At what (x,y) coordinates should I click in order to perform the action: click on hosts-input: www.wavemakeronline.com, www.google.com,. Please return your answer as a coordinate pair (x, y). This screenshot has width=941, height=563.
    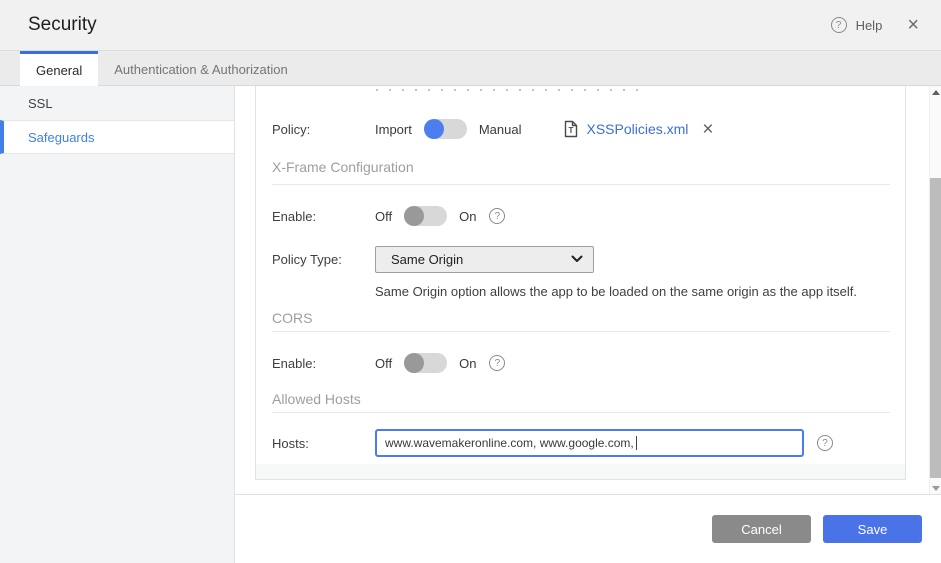
    Looking at the image, I should click on (589, 443).